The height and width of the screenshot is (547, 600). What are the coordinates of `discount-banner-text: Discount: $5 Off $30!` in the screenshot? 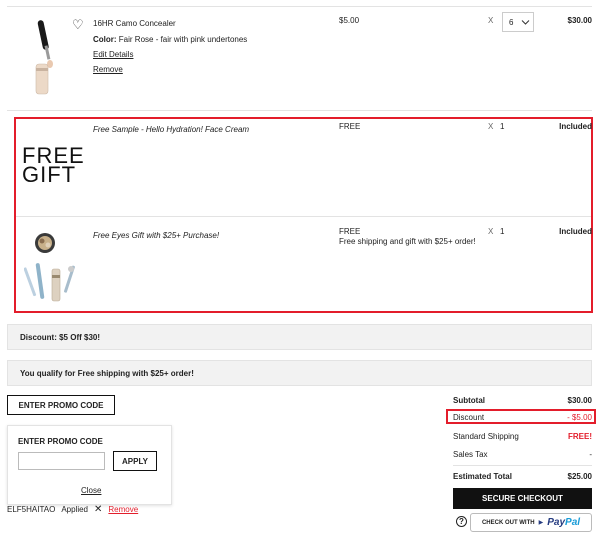 It's located at (60, 337).